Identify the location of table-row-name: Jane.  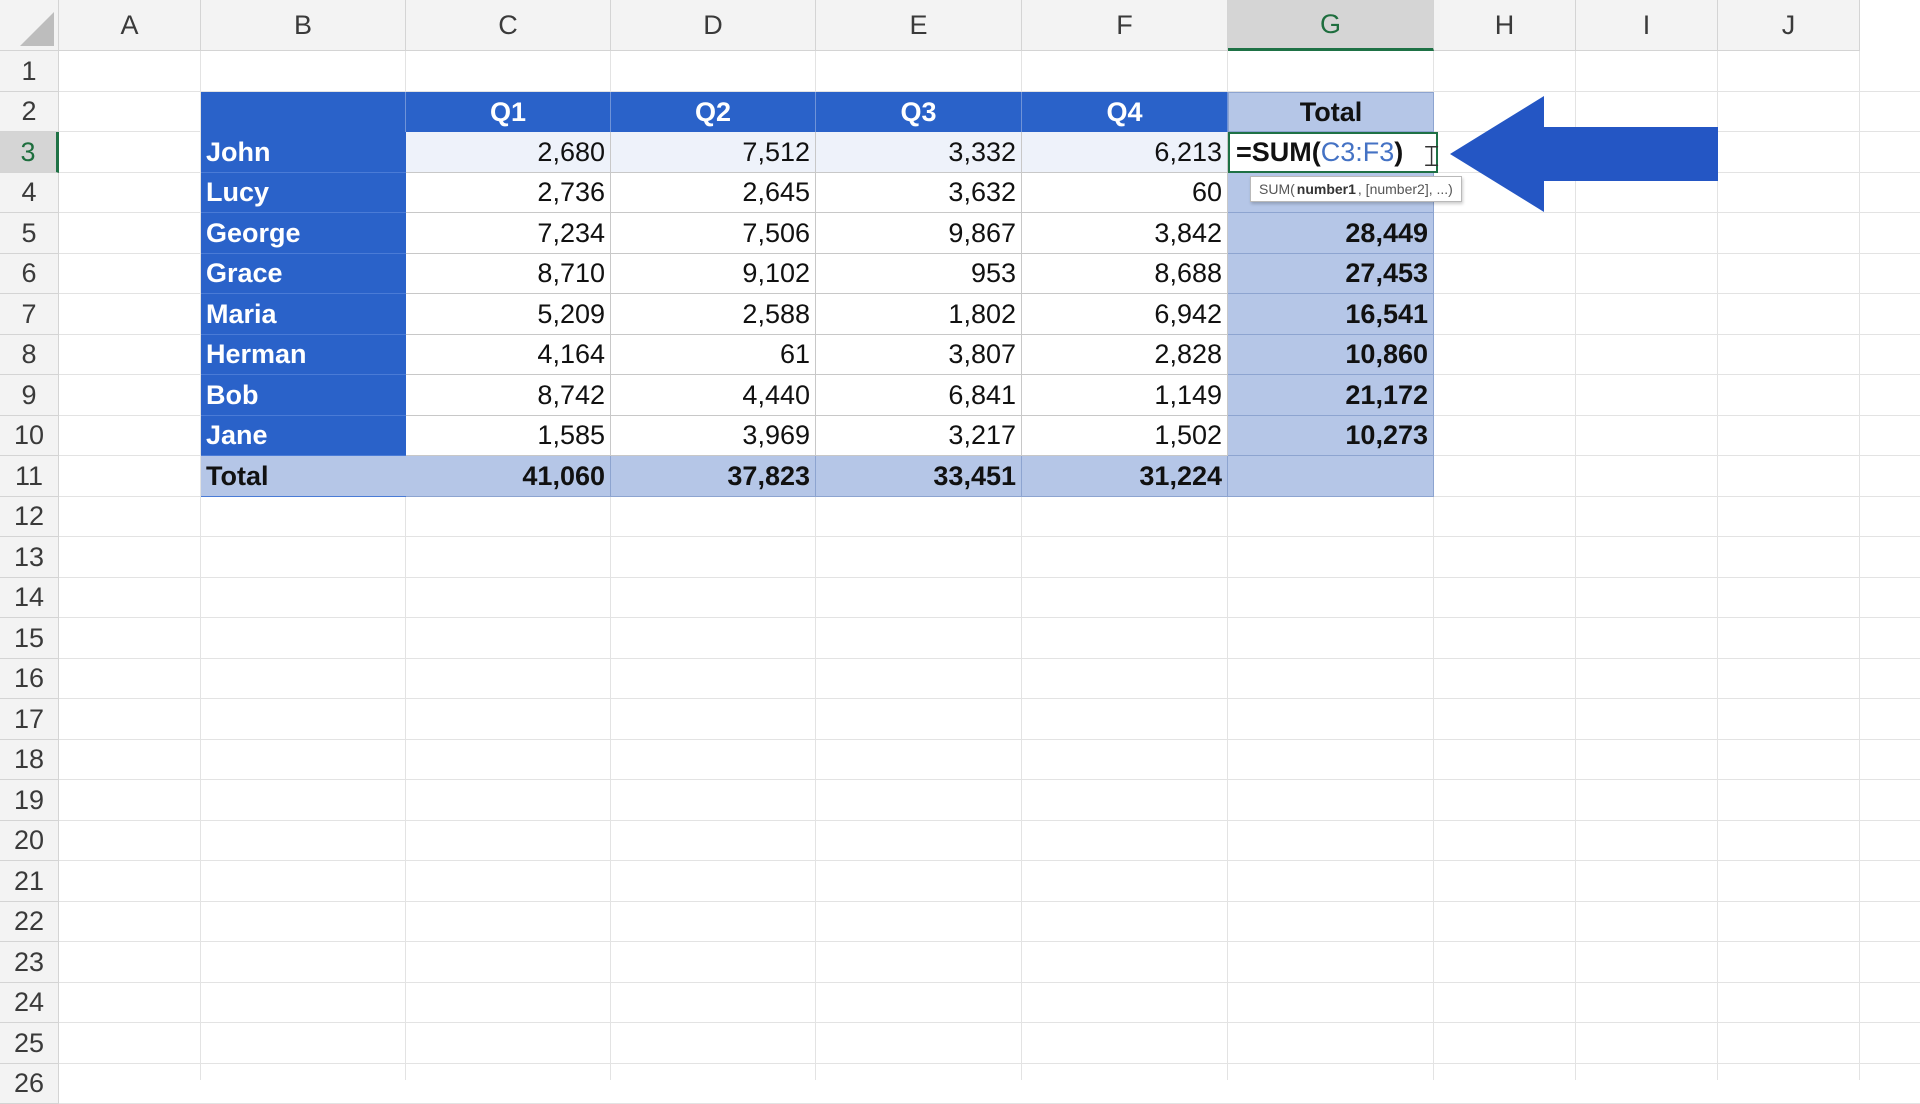
(303, 436).